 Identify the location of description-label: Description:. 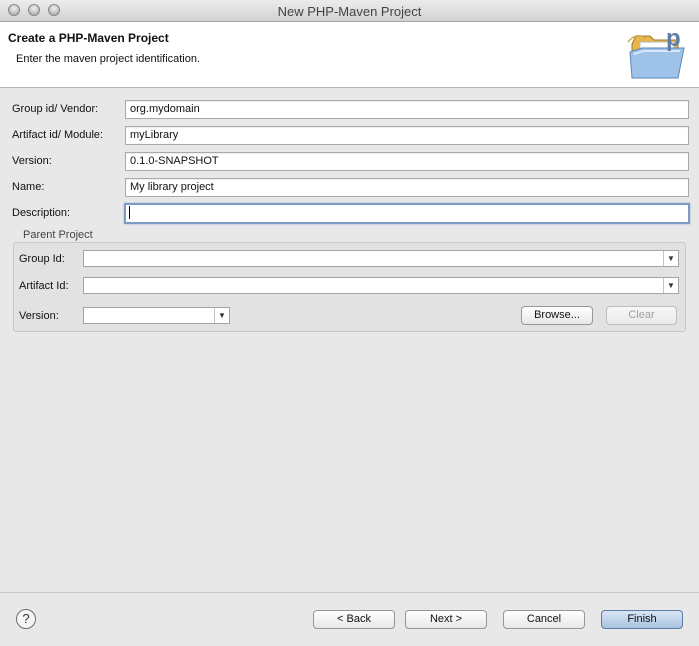
(41, 213).